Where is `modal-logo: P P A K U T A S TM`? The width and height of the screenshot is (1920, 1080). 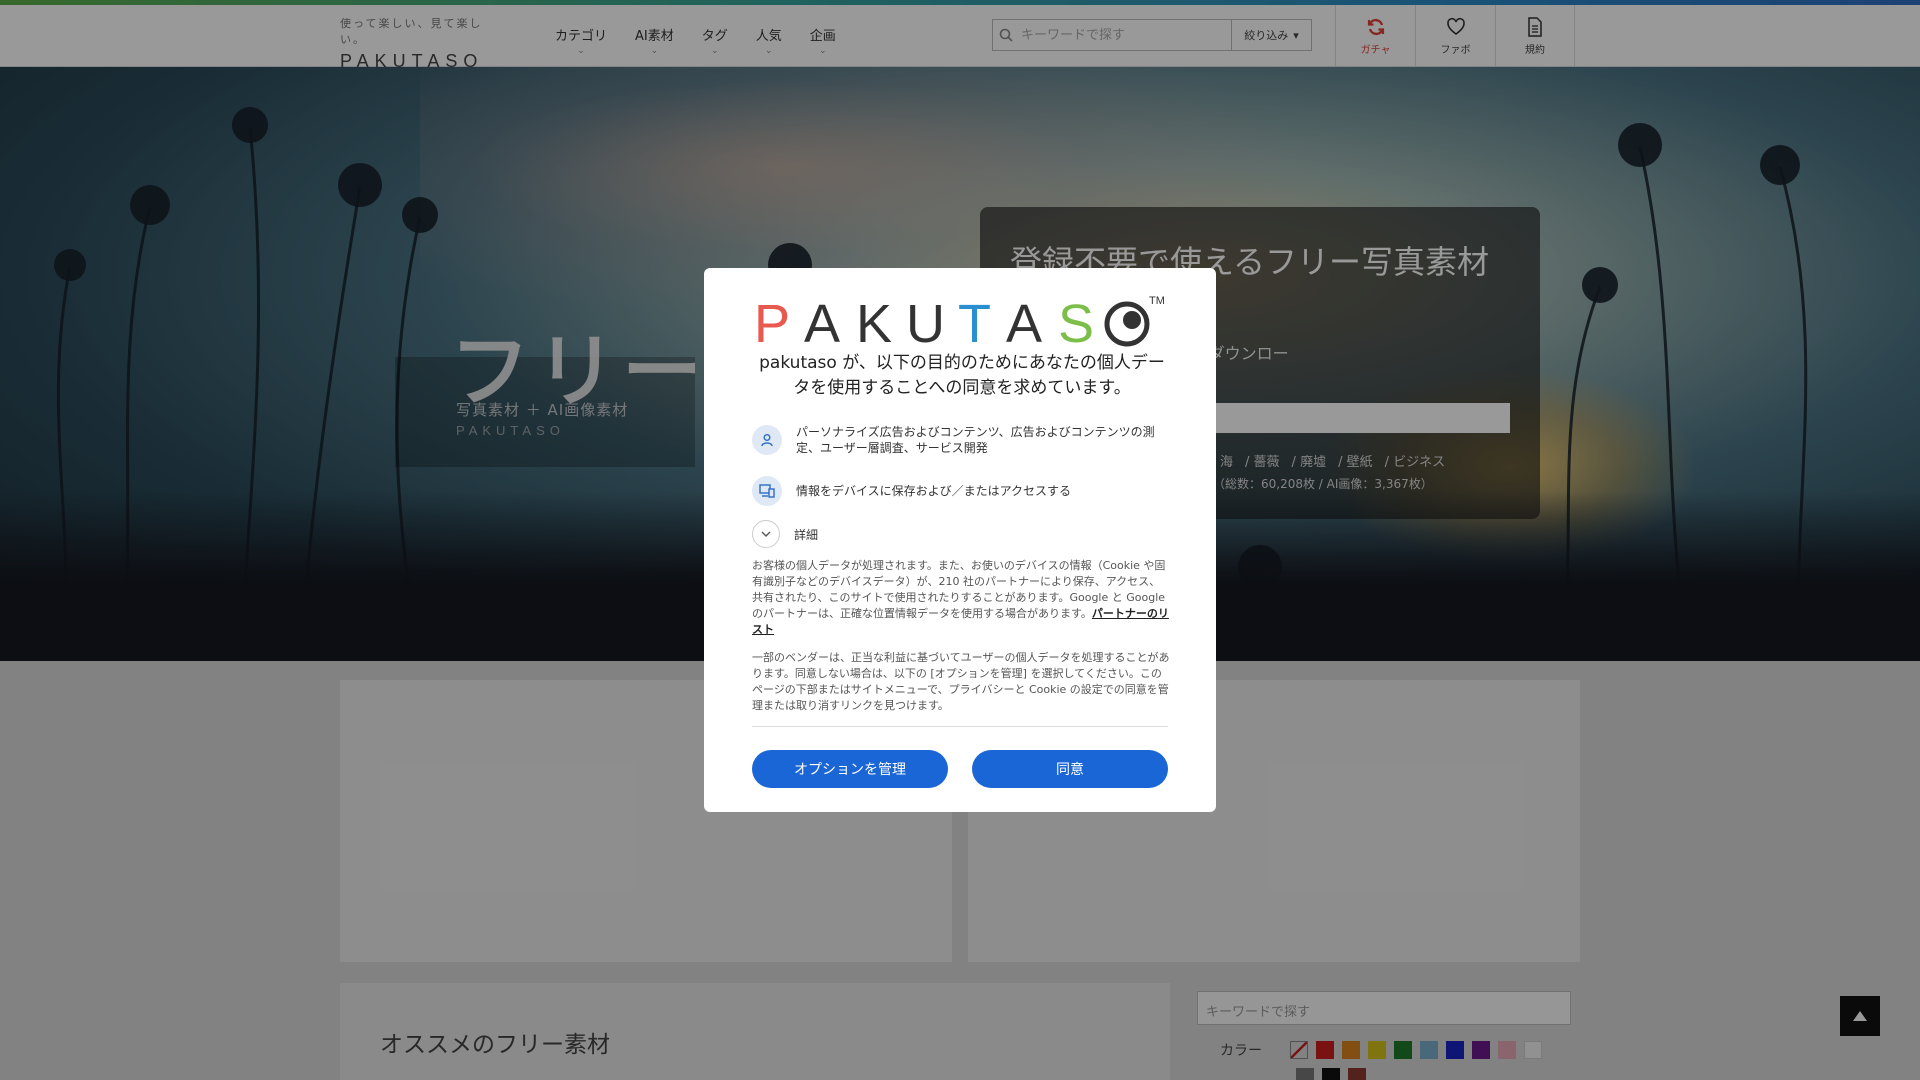
modal-logo: P P A K U T A S TM is located at coordinates (959, 322).